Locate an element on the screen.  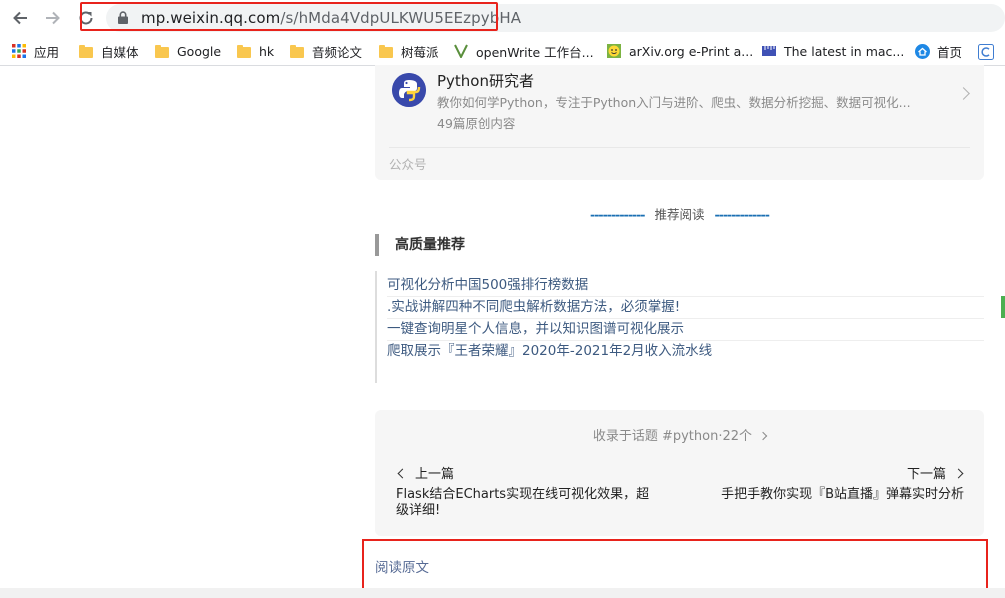
python-logo-icon is located at coordinates (409, 90).